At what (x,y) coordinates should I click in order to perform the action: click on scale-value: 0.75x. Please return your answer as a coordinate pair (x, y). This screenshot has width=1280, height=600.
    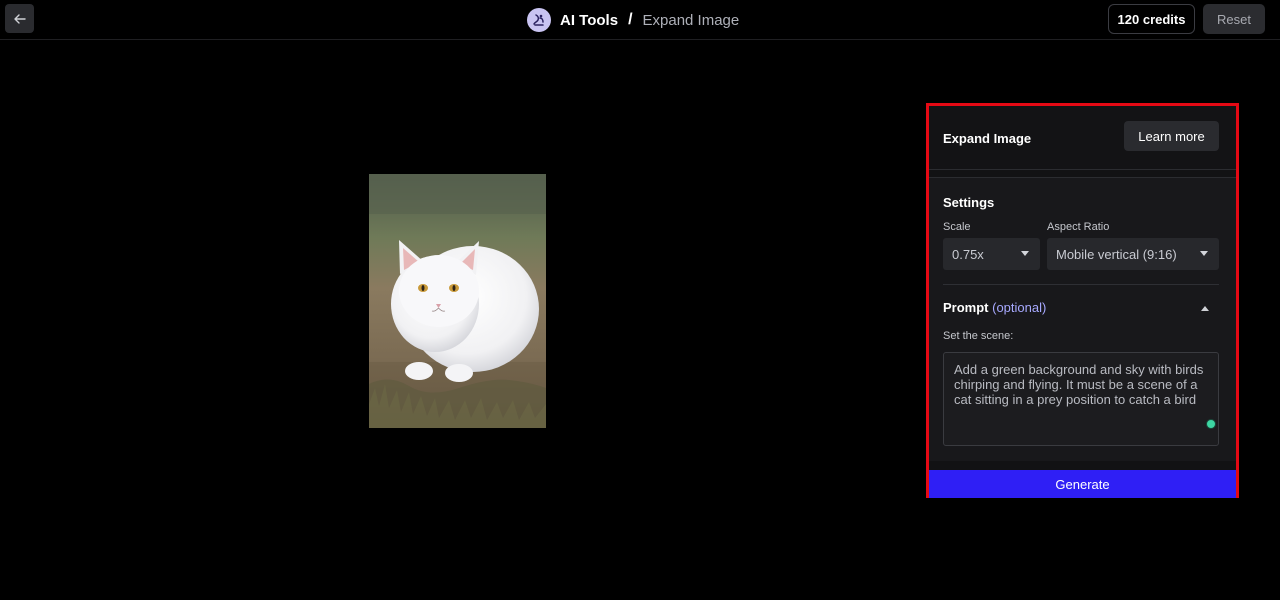
    Looking at the image, I should click on (968, 254).